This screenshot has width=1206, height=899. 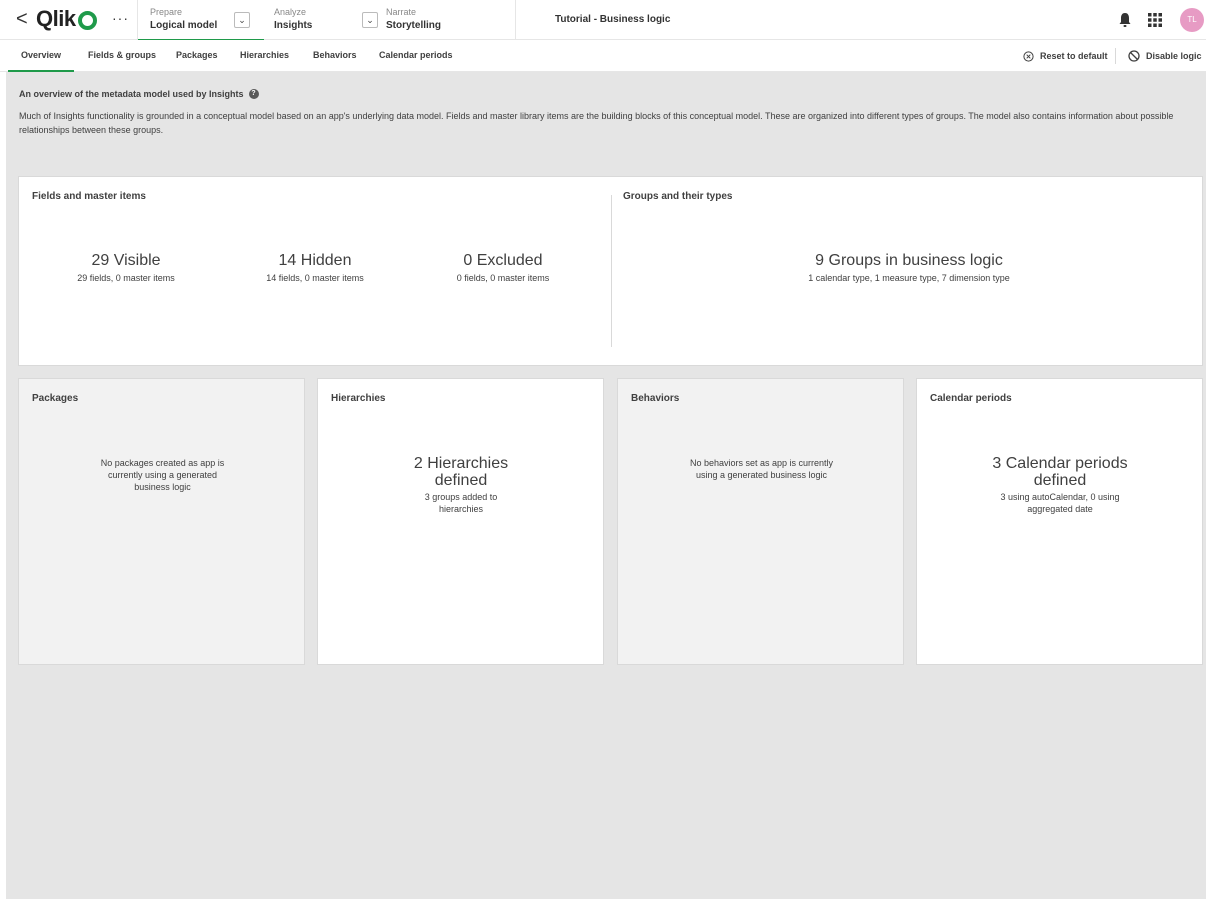 I want to click on reset-to-default-button: Reset to default, so click(x=1065, y=56).